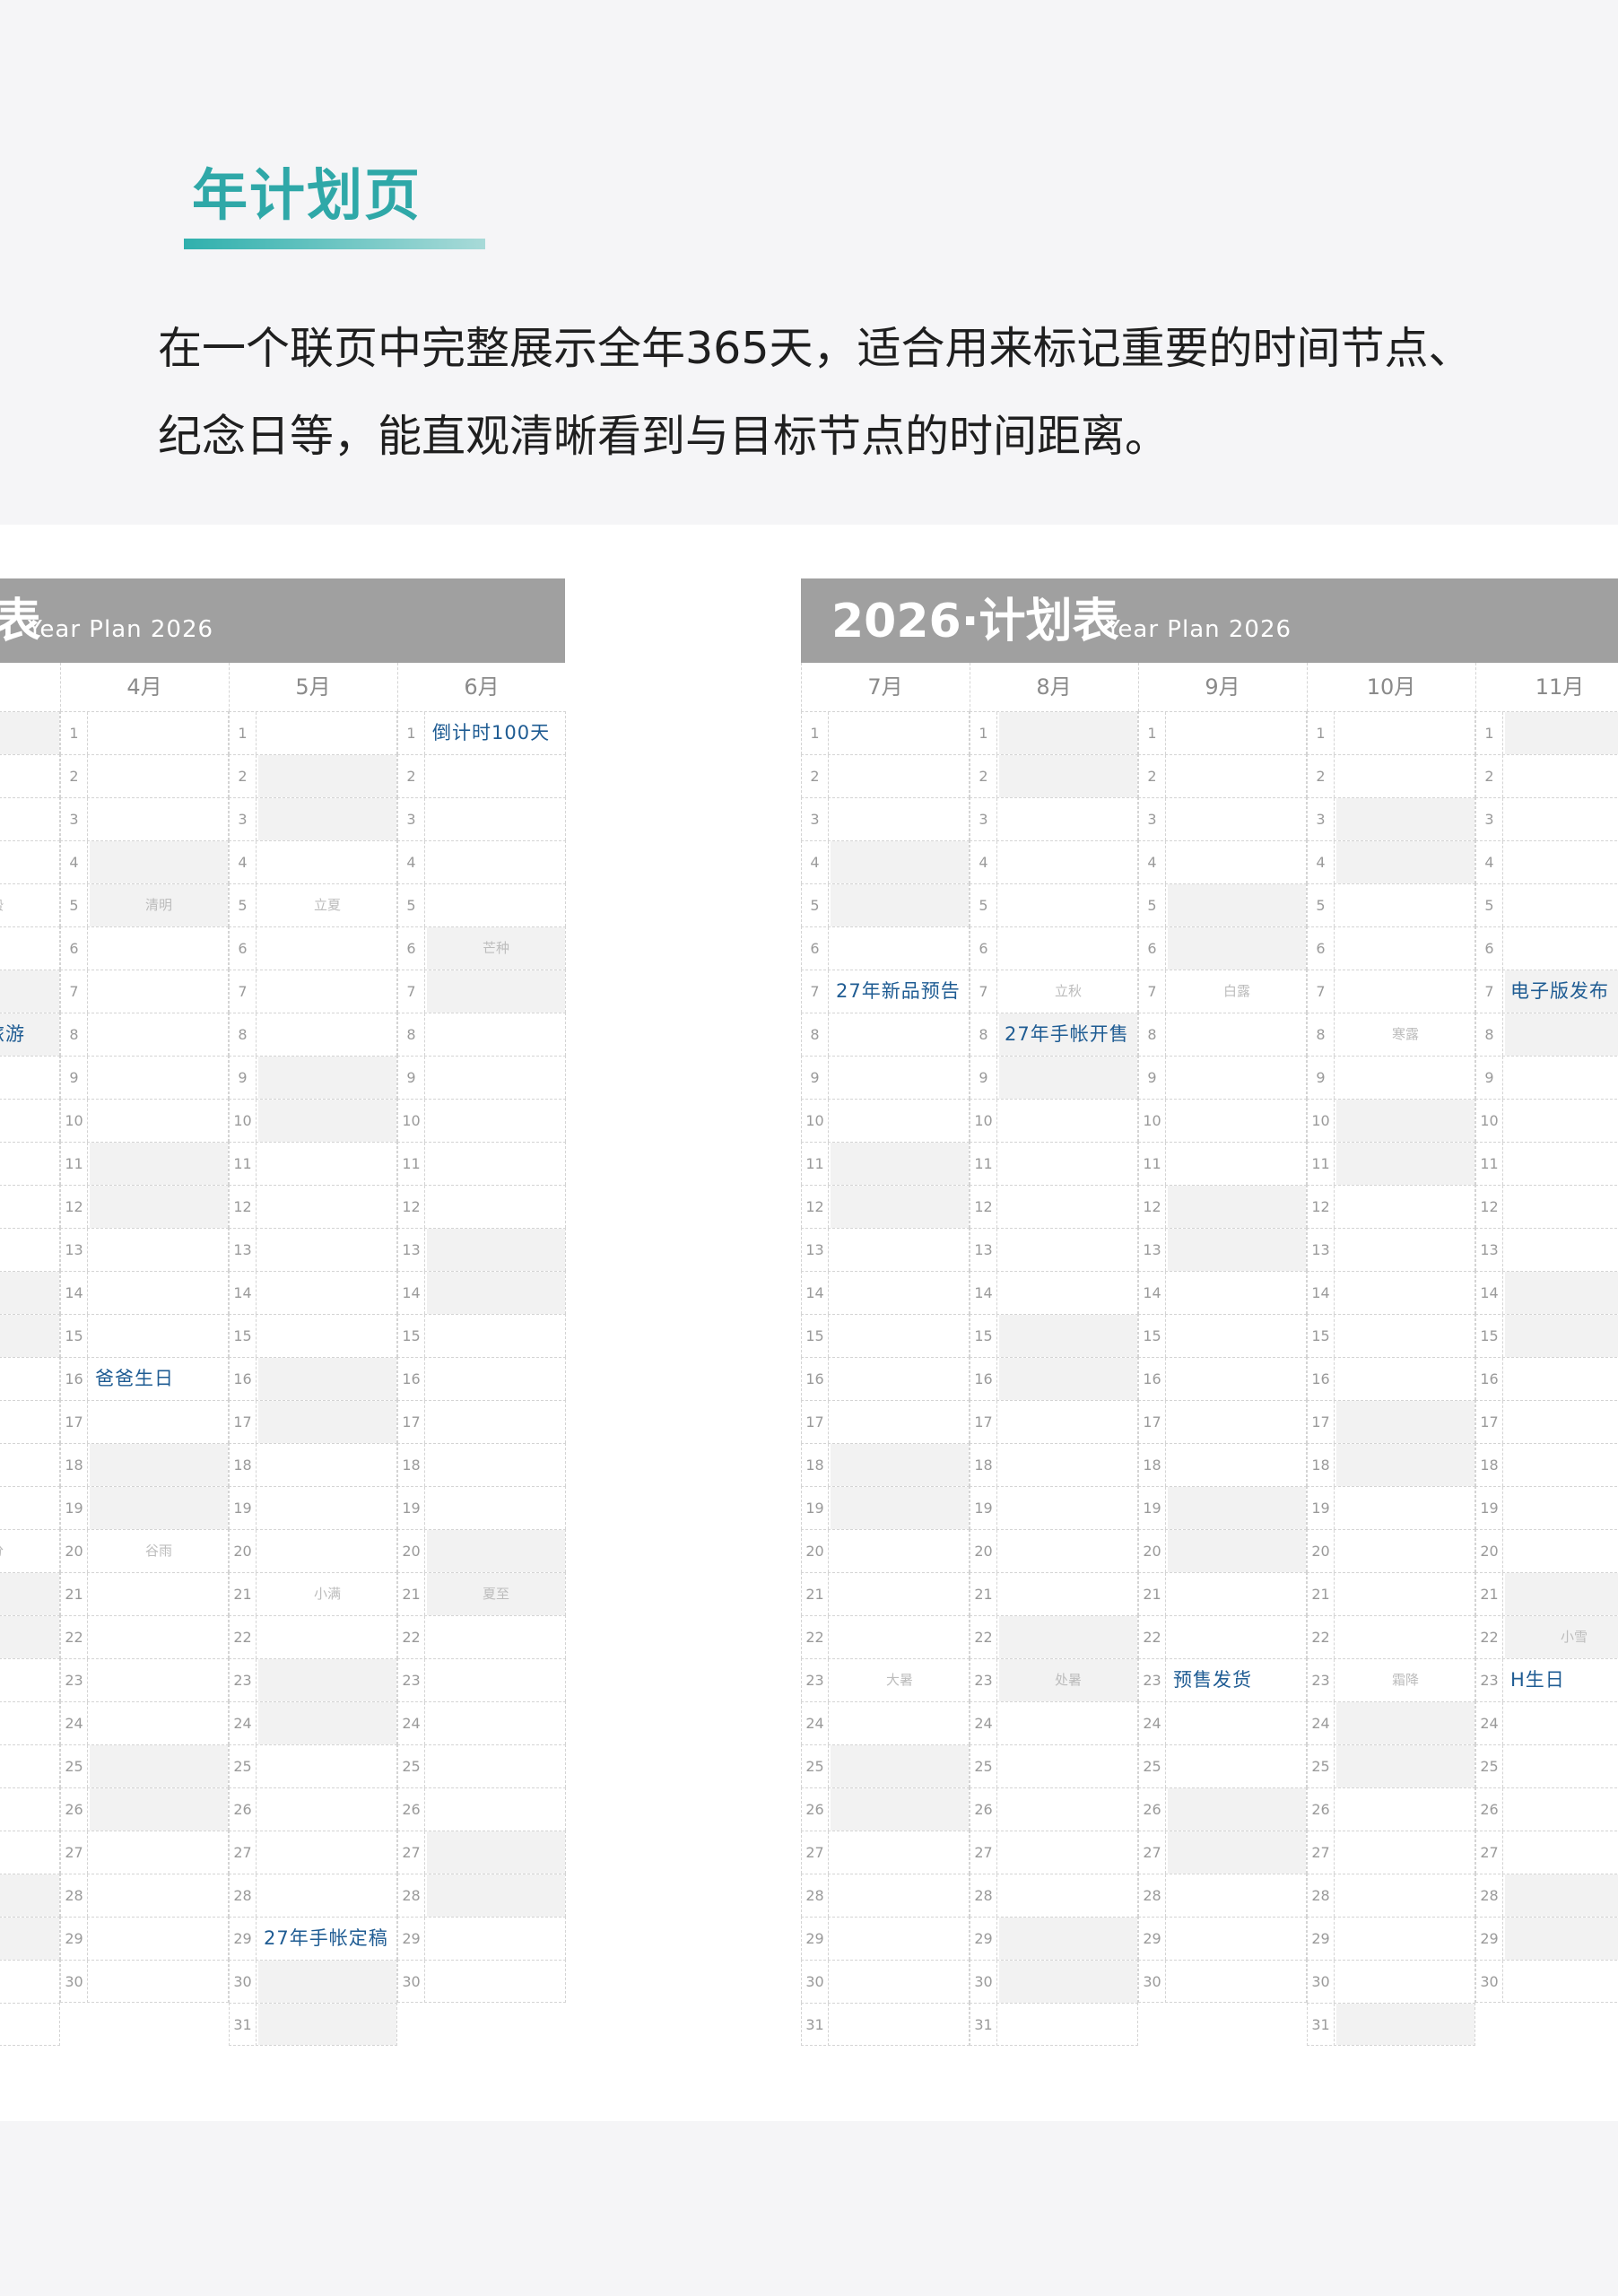 The height and width of the screenshot is (2296, 1618). Describe the element at coordinates (885, 991) in the screenshot. I see `day-cell: 7 27年新品预告` at that location.